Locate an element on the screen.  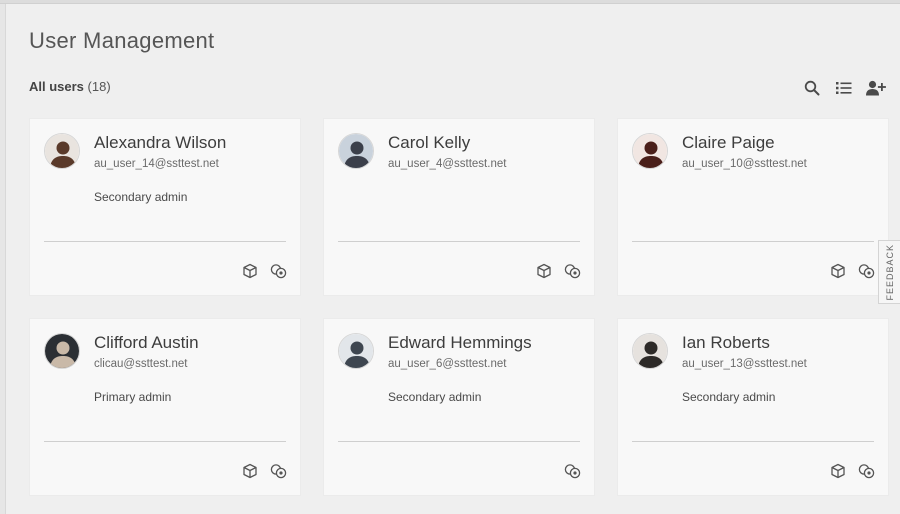
feedback-label: FEEDBACK is located at coordinates (889, 272).